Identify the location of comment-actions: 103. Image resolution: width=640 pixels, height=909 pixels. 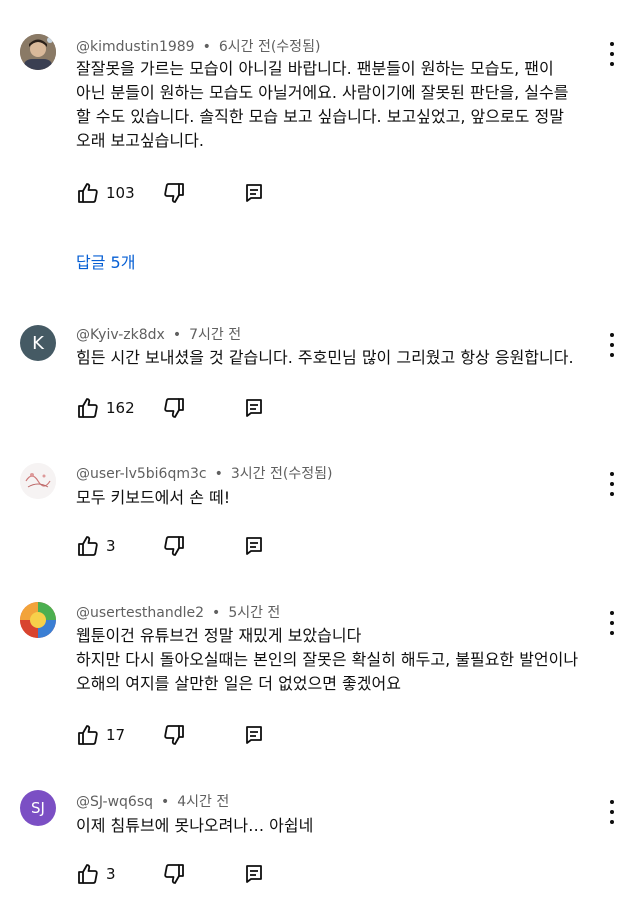
(176, 193).